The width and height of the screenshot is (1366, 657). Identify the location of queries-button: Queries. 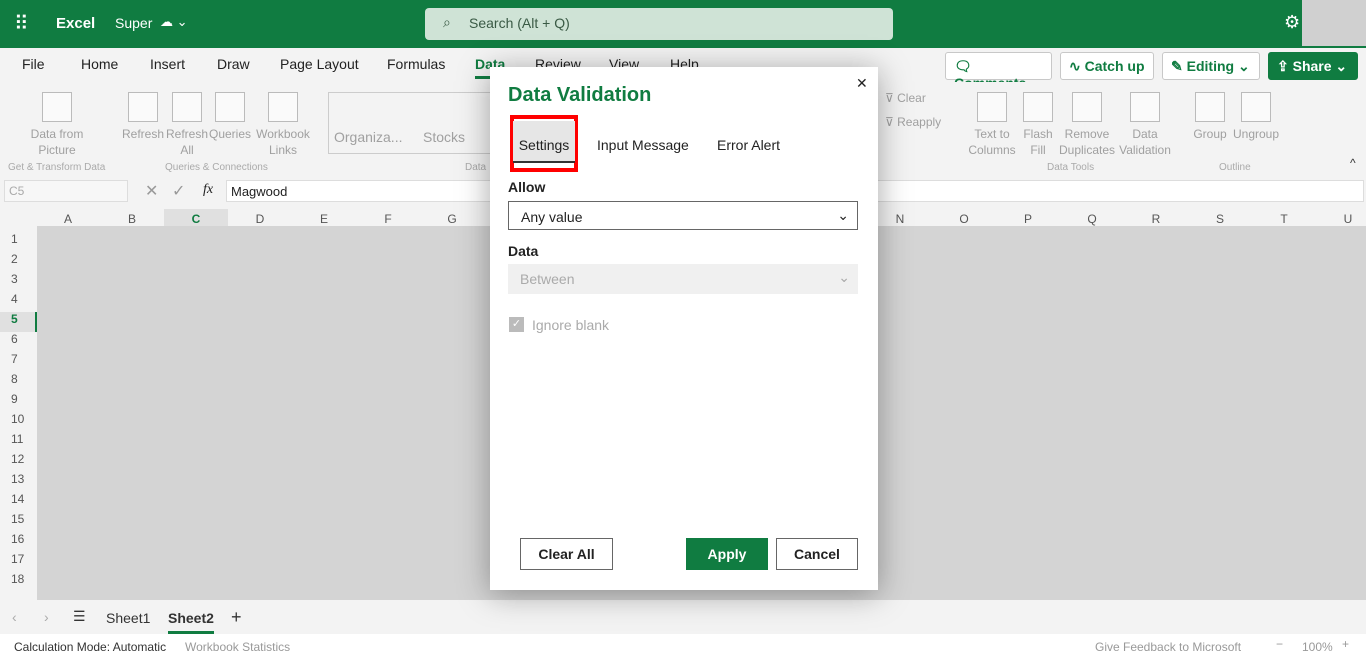
(230, 117).